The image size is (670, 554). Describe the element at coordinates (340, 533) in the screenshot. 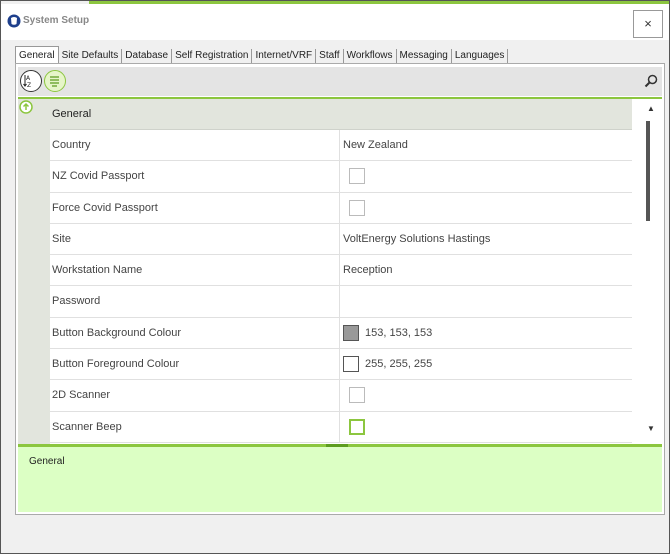

I see `status-bar` at that location.